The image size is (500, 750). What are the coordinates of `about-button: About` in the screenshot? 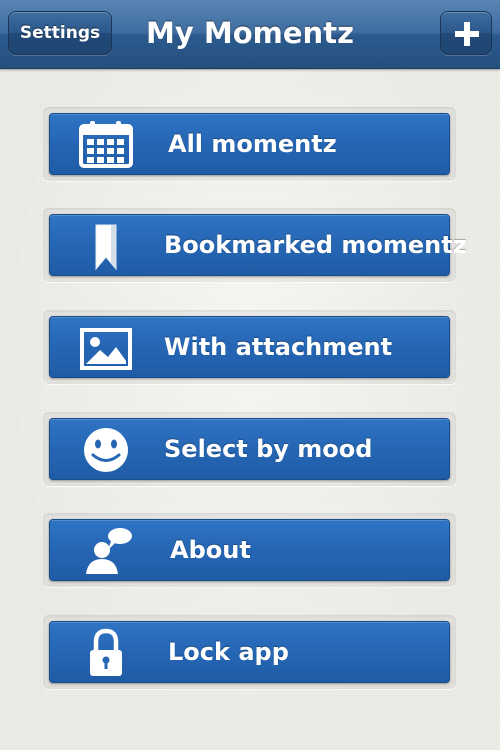 It's located at (249, 550).